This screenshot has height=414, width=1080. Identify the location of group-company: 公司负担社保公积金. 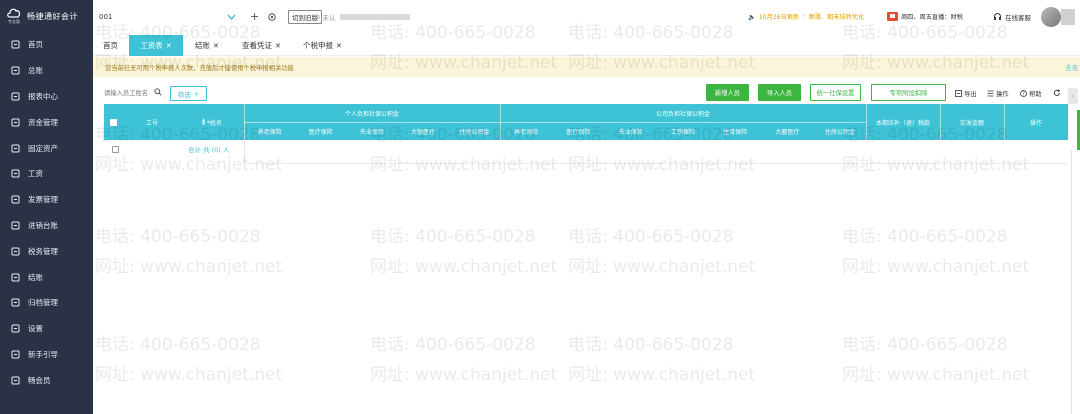
(682, 114).